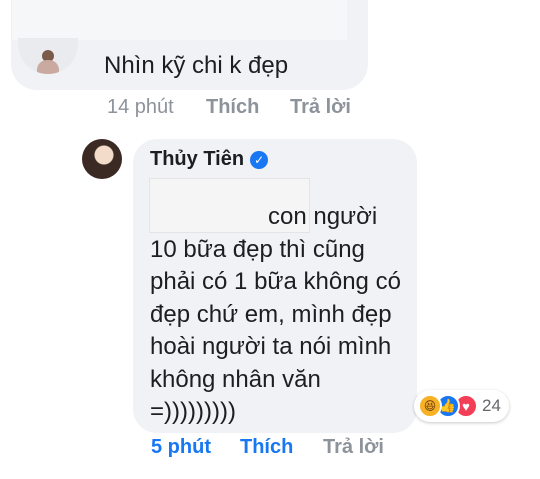  What do you see at coordinates (181, 447) in the screenshot?
I see `comment-time: 5 phút` at bounding box center [181, 447].